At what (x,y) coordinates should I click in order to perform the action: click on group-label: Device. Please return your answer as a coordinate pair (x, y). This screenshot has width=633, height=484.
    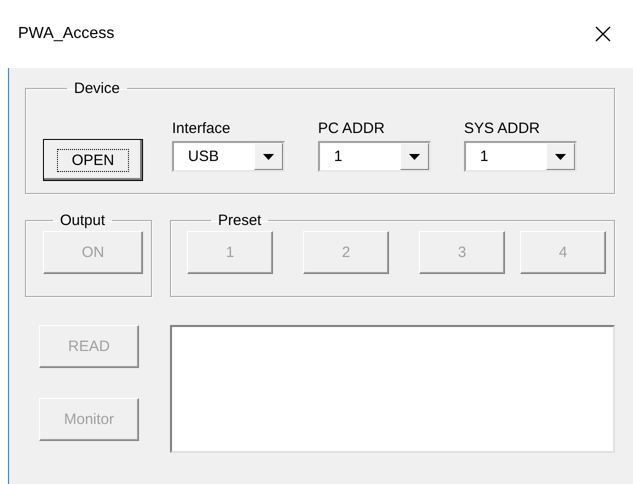
    Looking at the image, I should click on (97, 88).